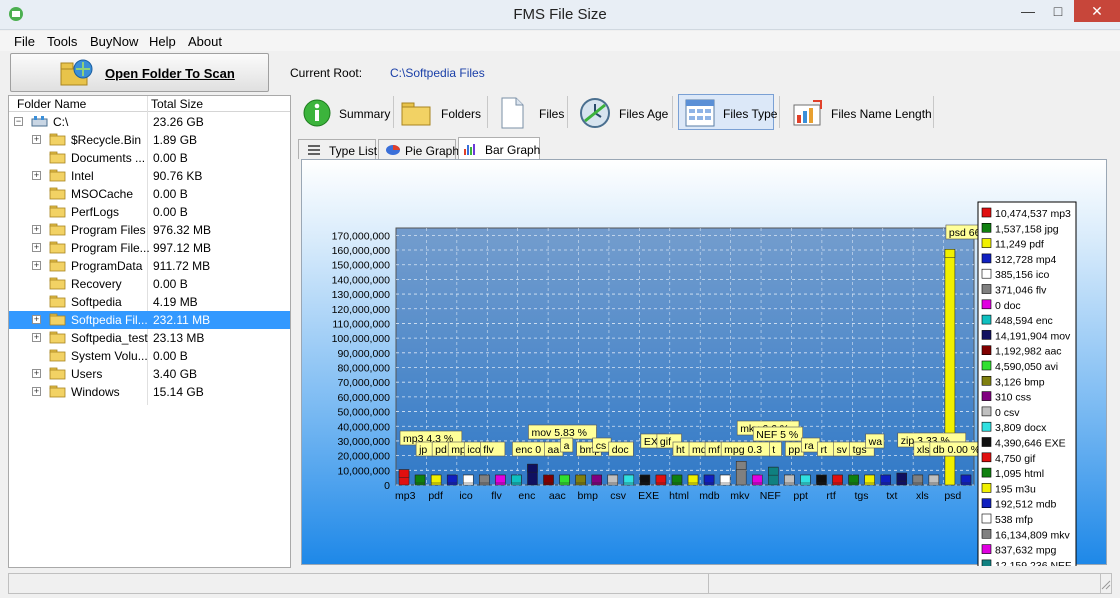 This screenshot has height=598, width=1120. I want to click on col-folder-name: Folder Name, so click(51, 104).